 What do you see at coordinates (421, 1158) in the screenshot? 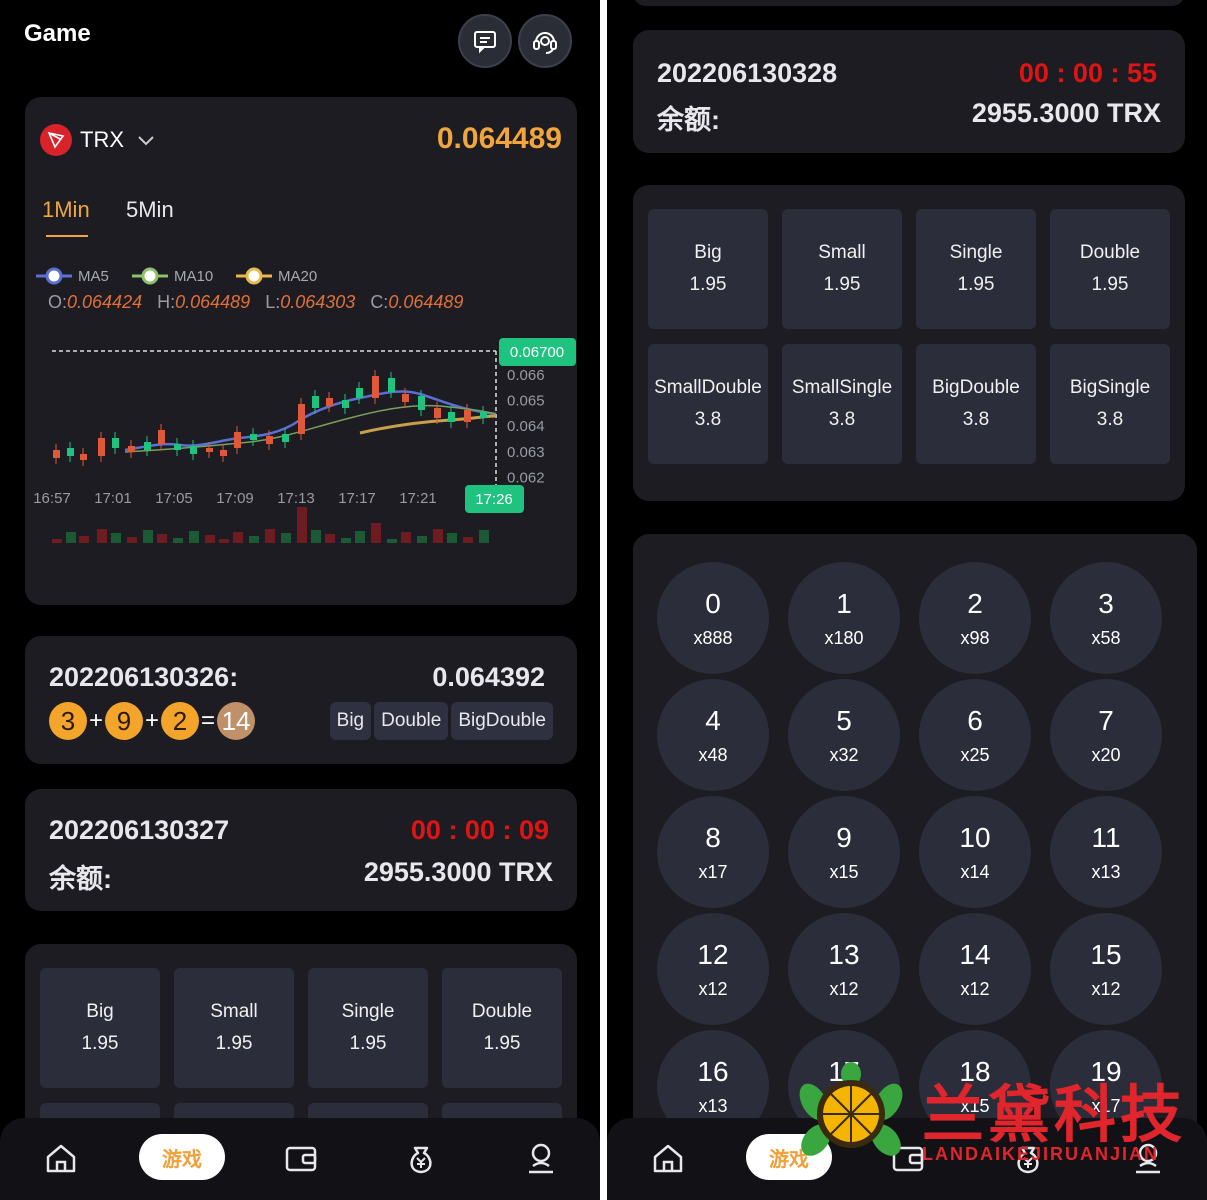
I see `nav-finance` at bounding box center [421, 1158].